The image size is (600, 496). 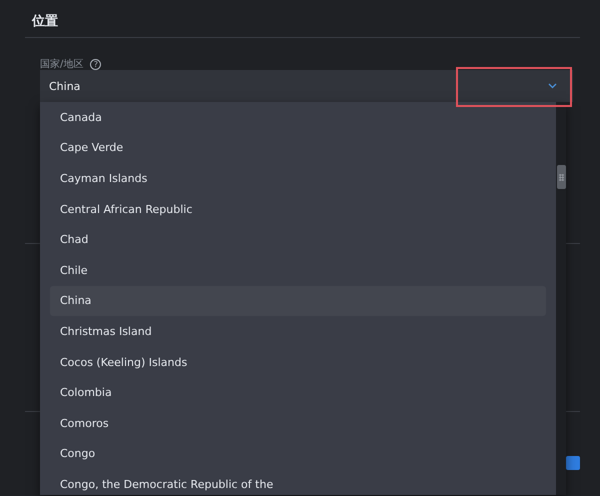 I want to click on chevron-icon, so click(x=552, y=86).